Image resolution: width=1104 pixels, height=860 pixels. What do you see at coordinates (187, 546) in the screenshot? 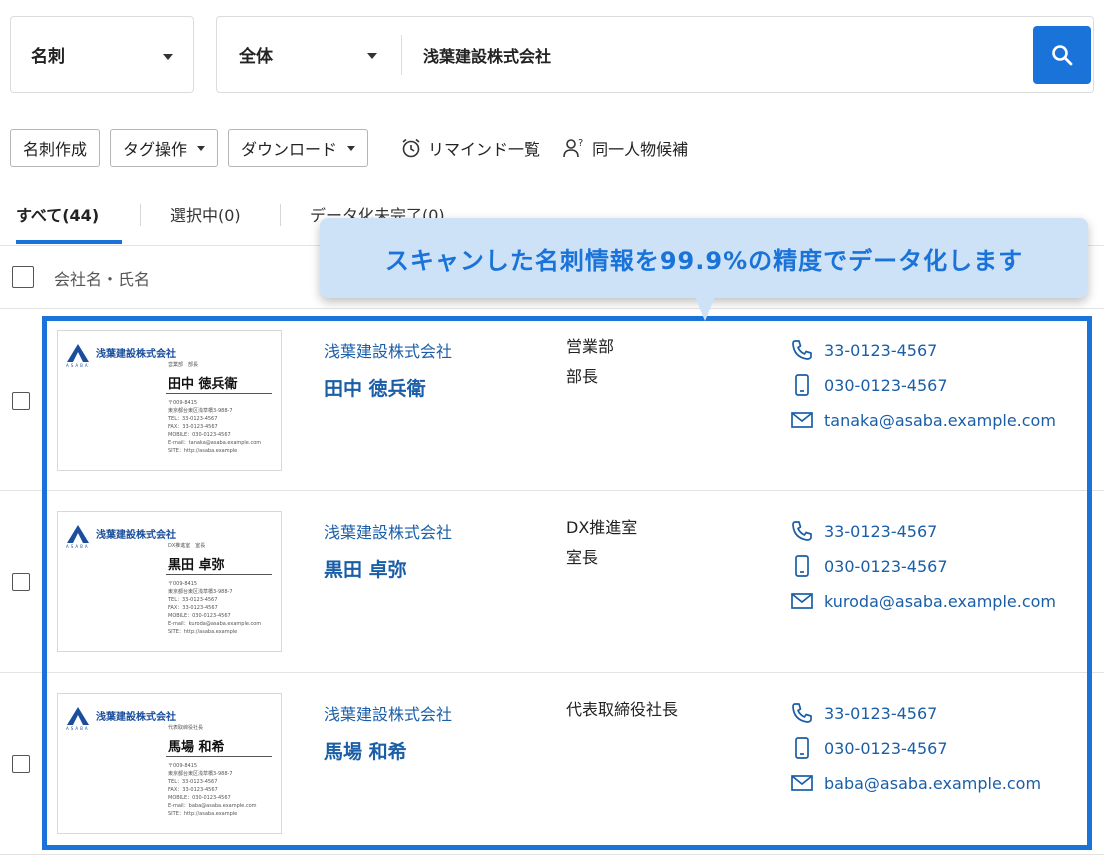
I see `card-dept: DX推進室 室長` at bounding box center [187, 546].